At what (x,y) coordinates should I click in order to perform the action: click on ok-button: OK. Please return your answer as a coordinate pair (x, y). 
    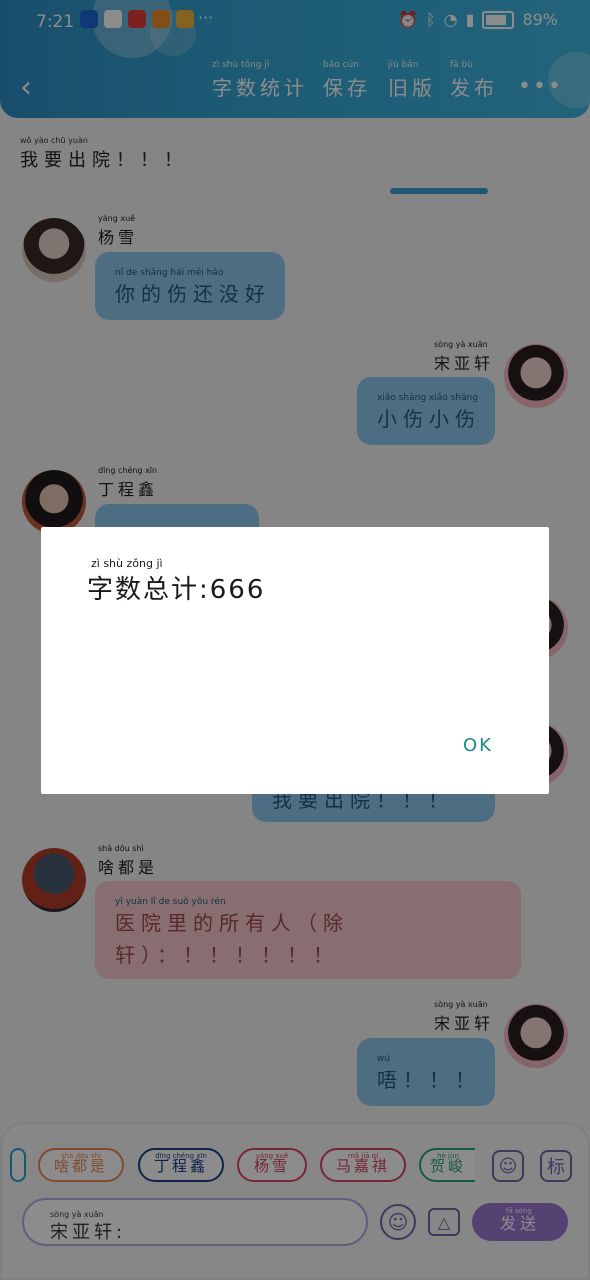
    Looking at the image, I should click on (478, 745).